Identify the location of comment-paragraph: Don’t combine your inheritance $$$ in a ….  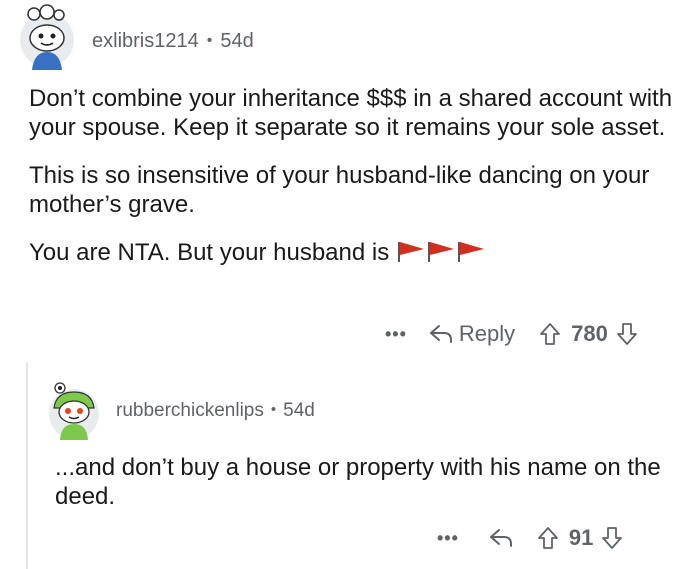
(351, 113).